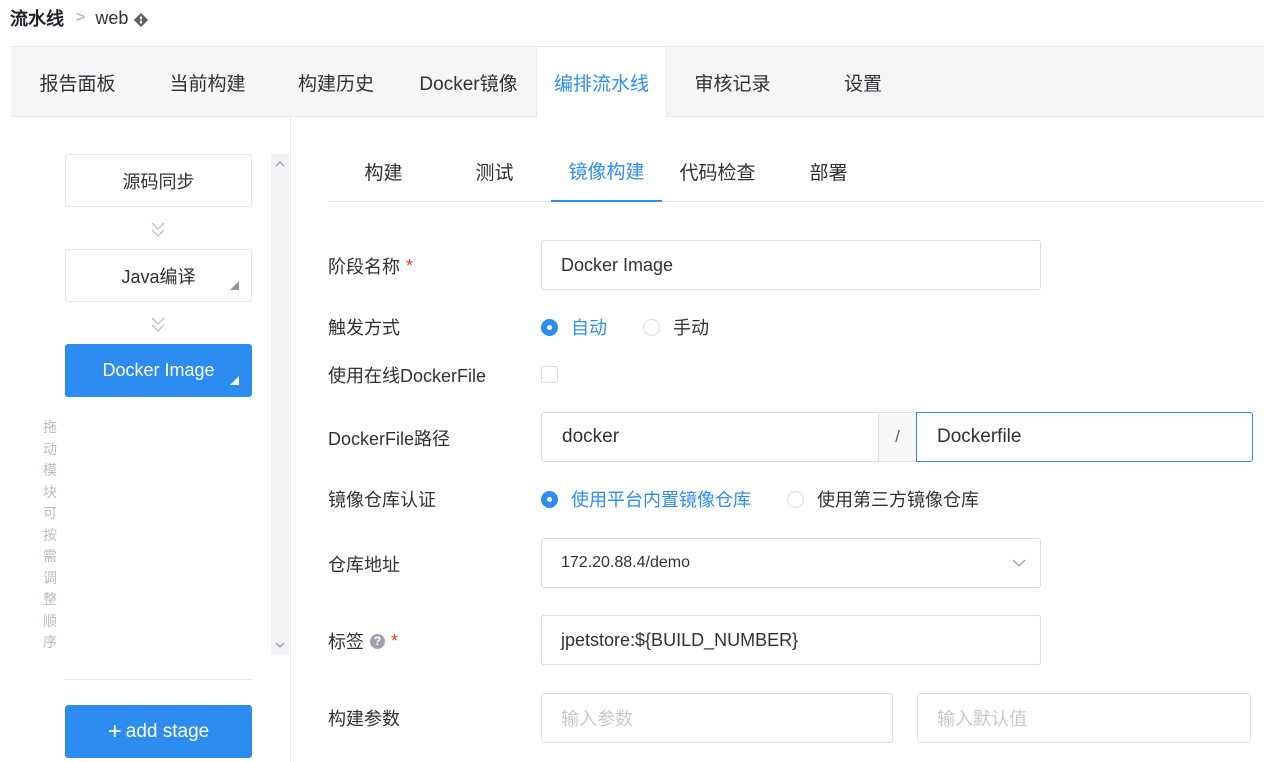 This screenshot has width=1264, height=762. Describe the element at coordinates (691, 328) in the screenshot. I see `radio-label: 手动` at that location.